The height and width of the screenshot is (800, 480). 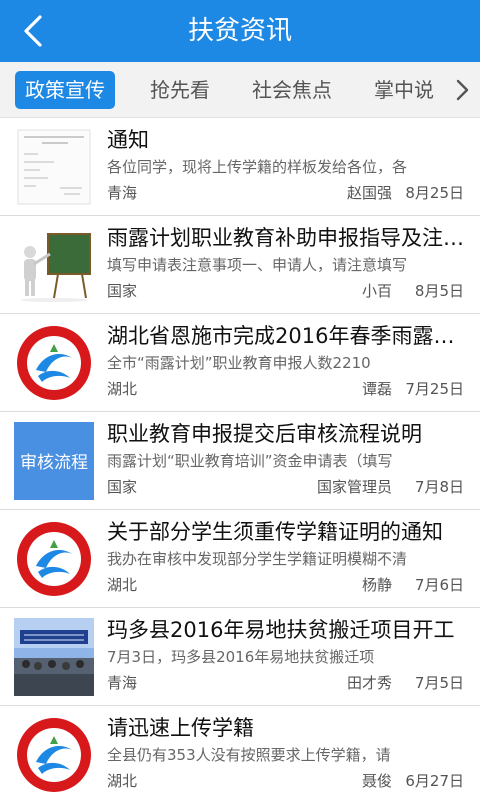 I want to click on news-item: 请迅速上传学籍 全县仍有353人没有按照要求上传学籍，请 湖北 聂俊 6月27日, so click(x=240, y=752).